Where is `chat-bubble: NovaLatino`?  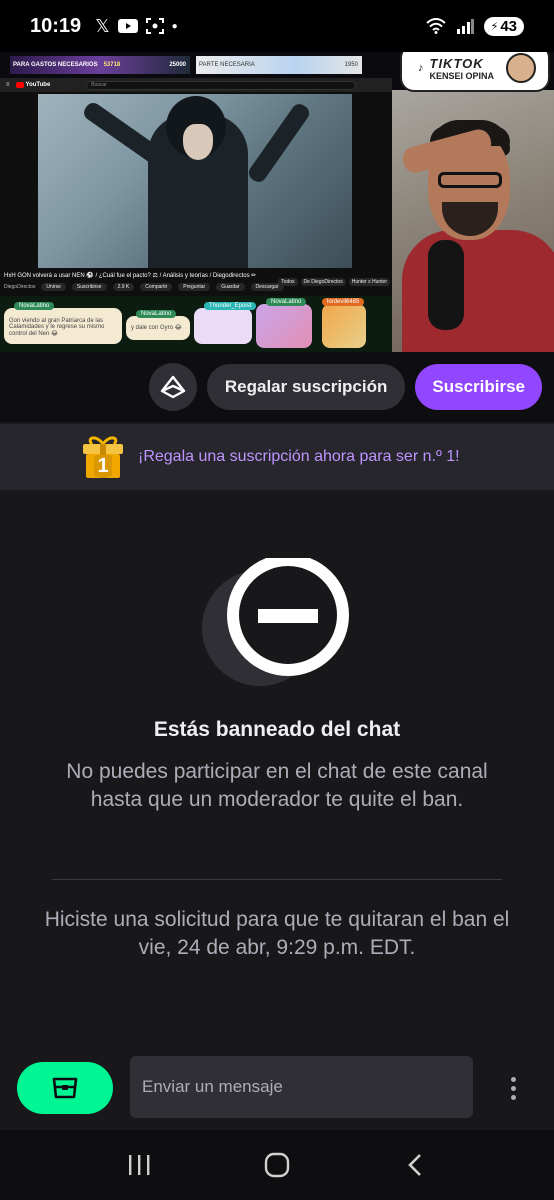 chat-bubble: NovaLatino is located at coordinates (287, 323).